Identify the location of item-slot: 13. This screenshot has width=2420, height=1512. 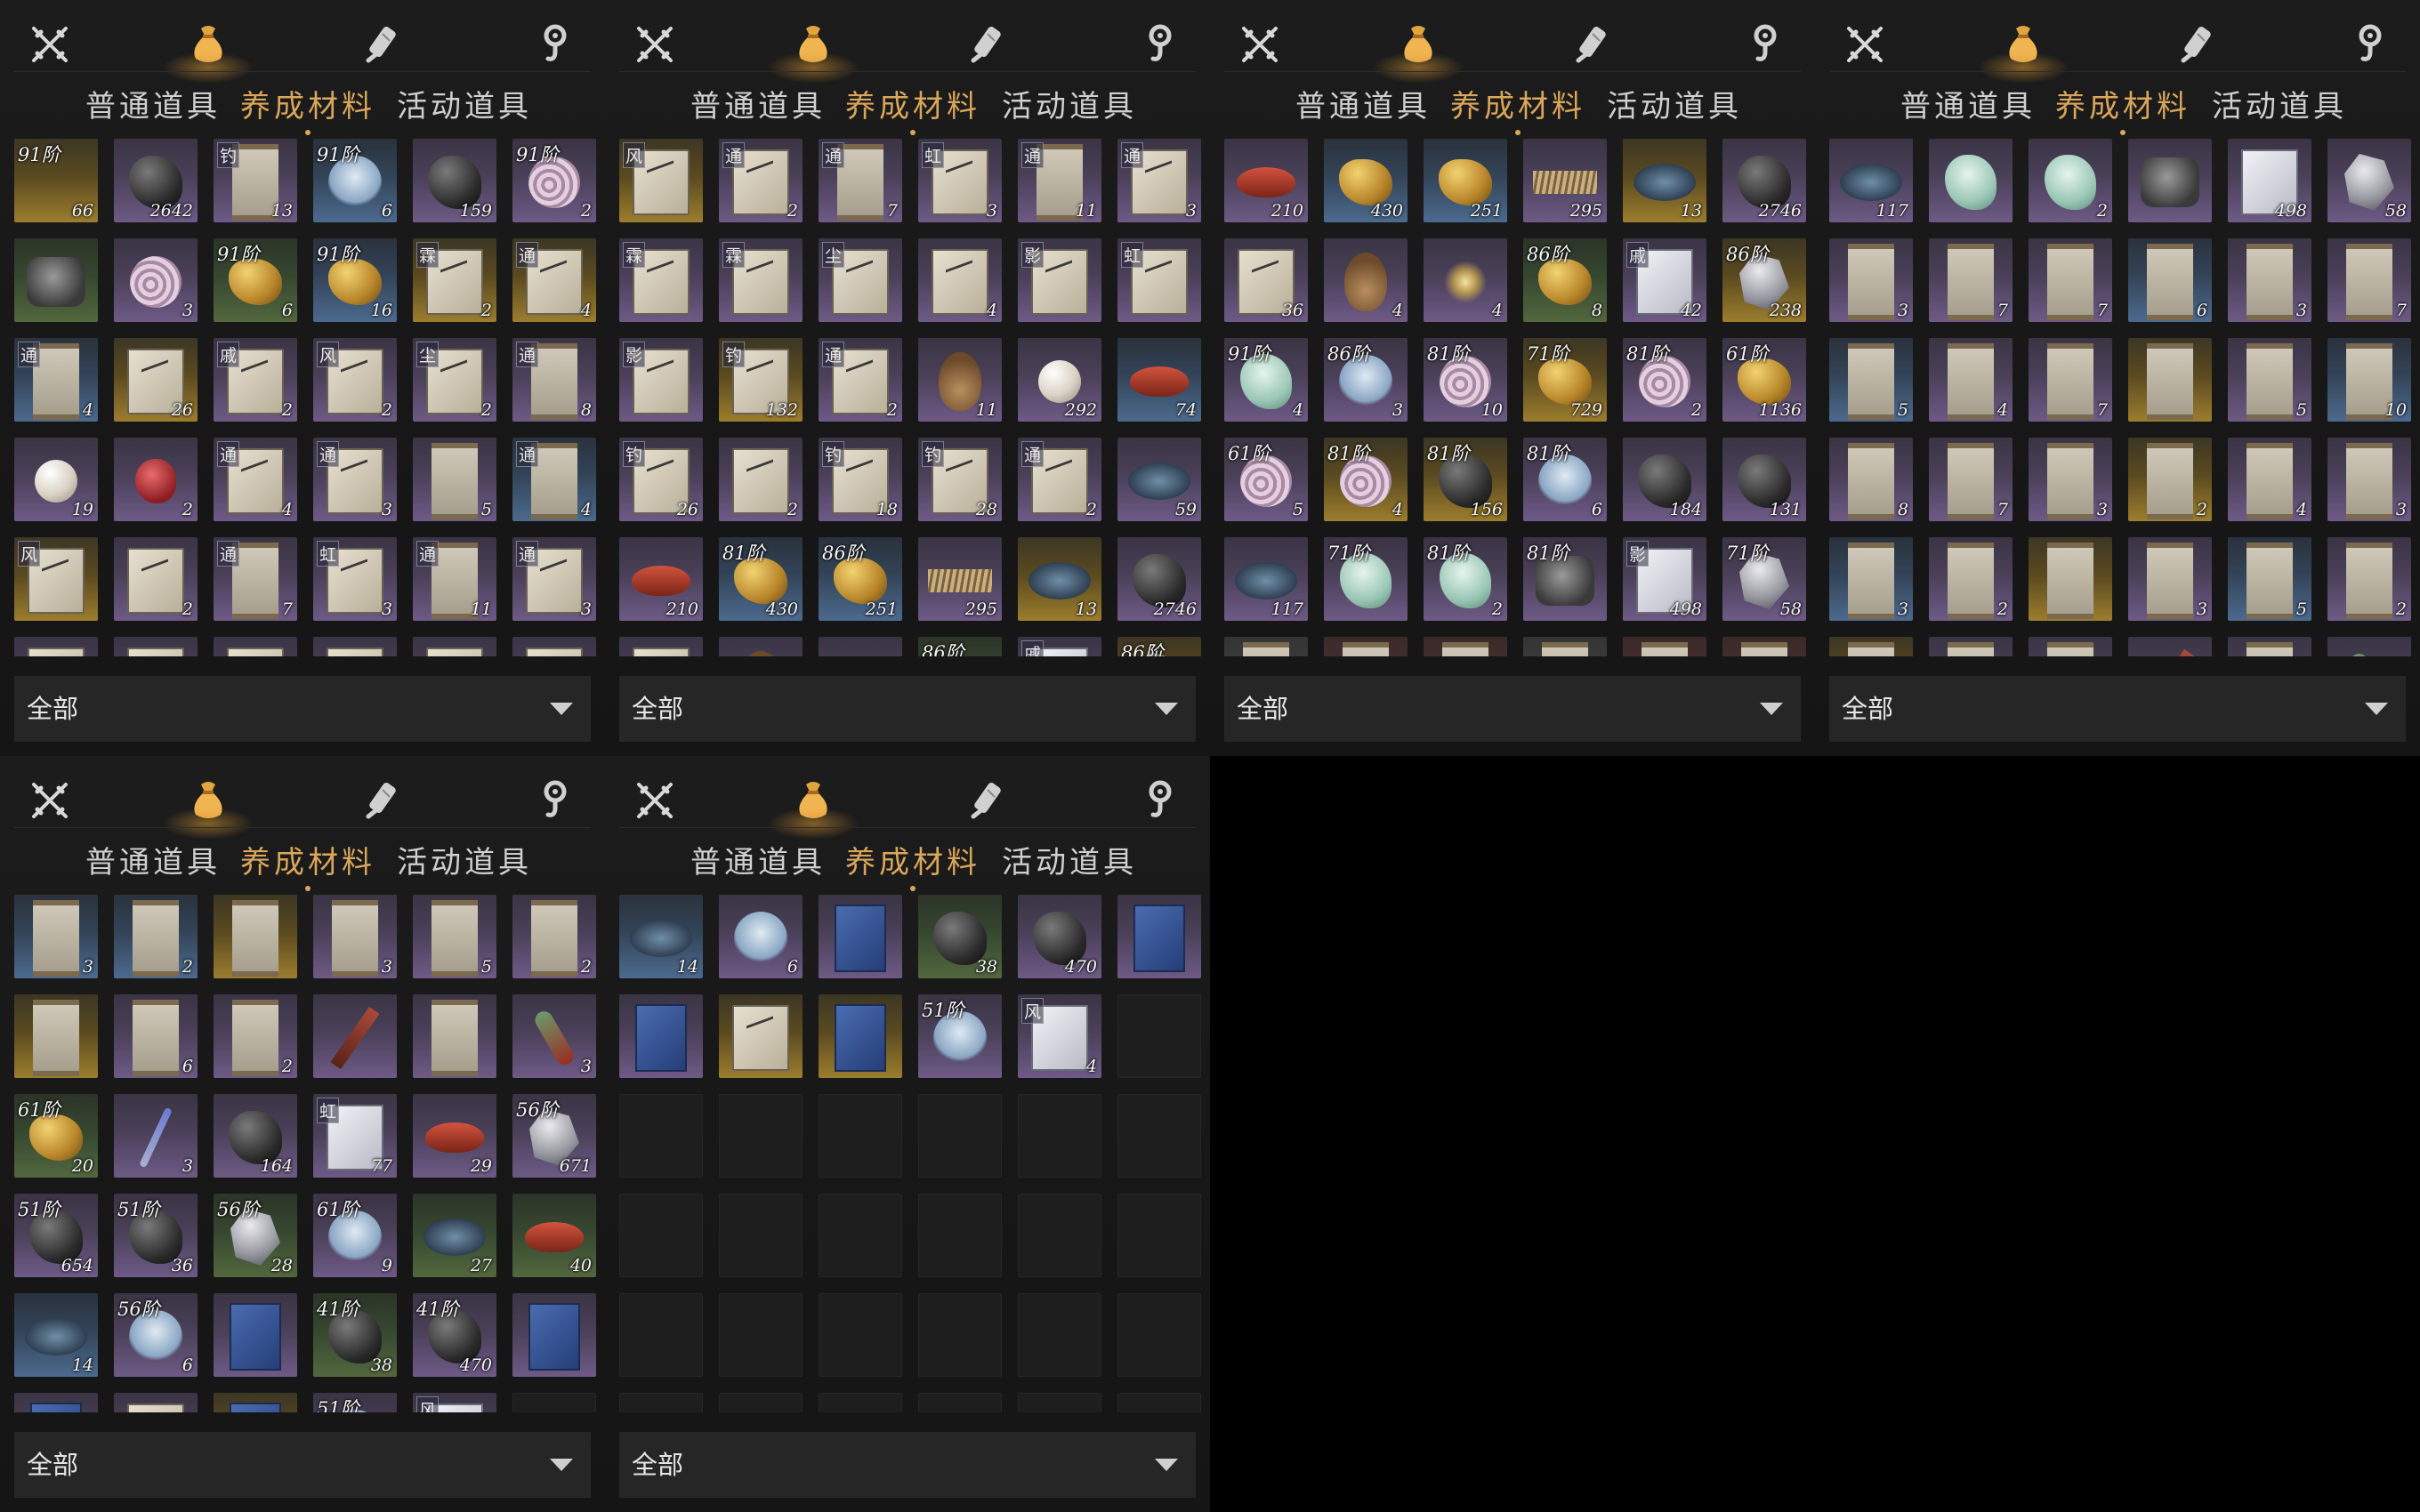
(1664, 180).